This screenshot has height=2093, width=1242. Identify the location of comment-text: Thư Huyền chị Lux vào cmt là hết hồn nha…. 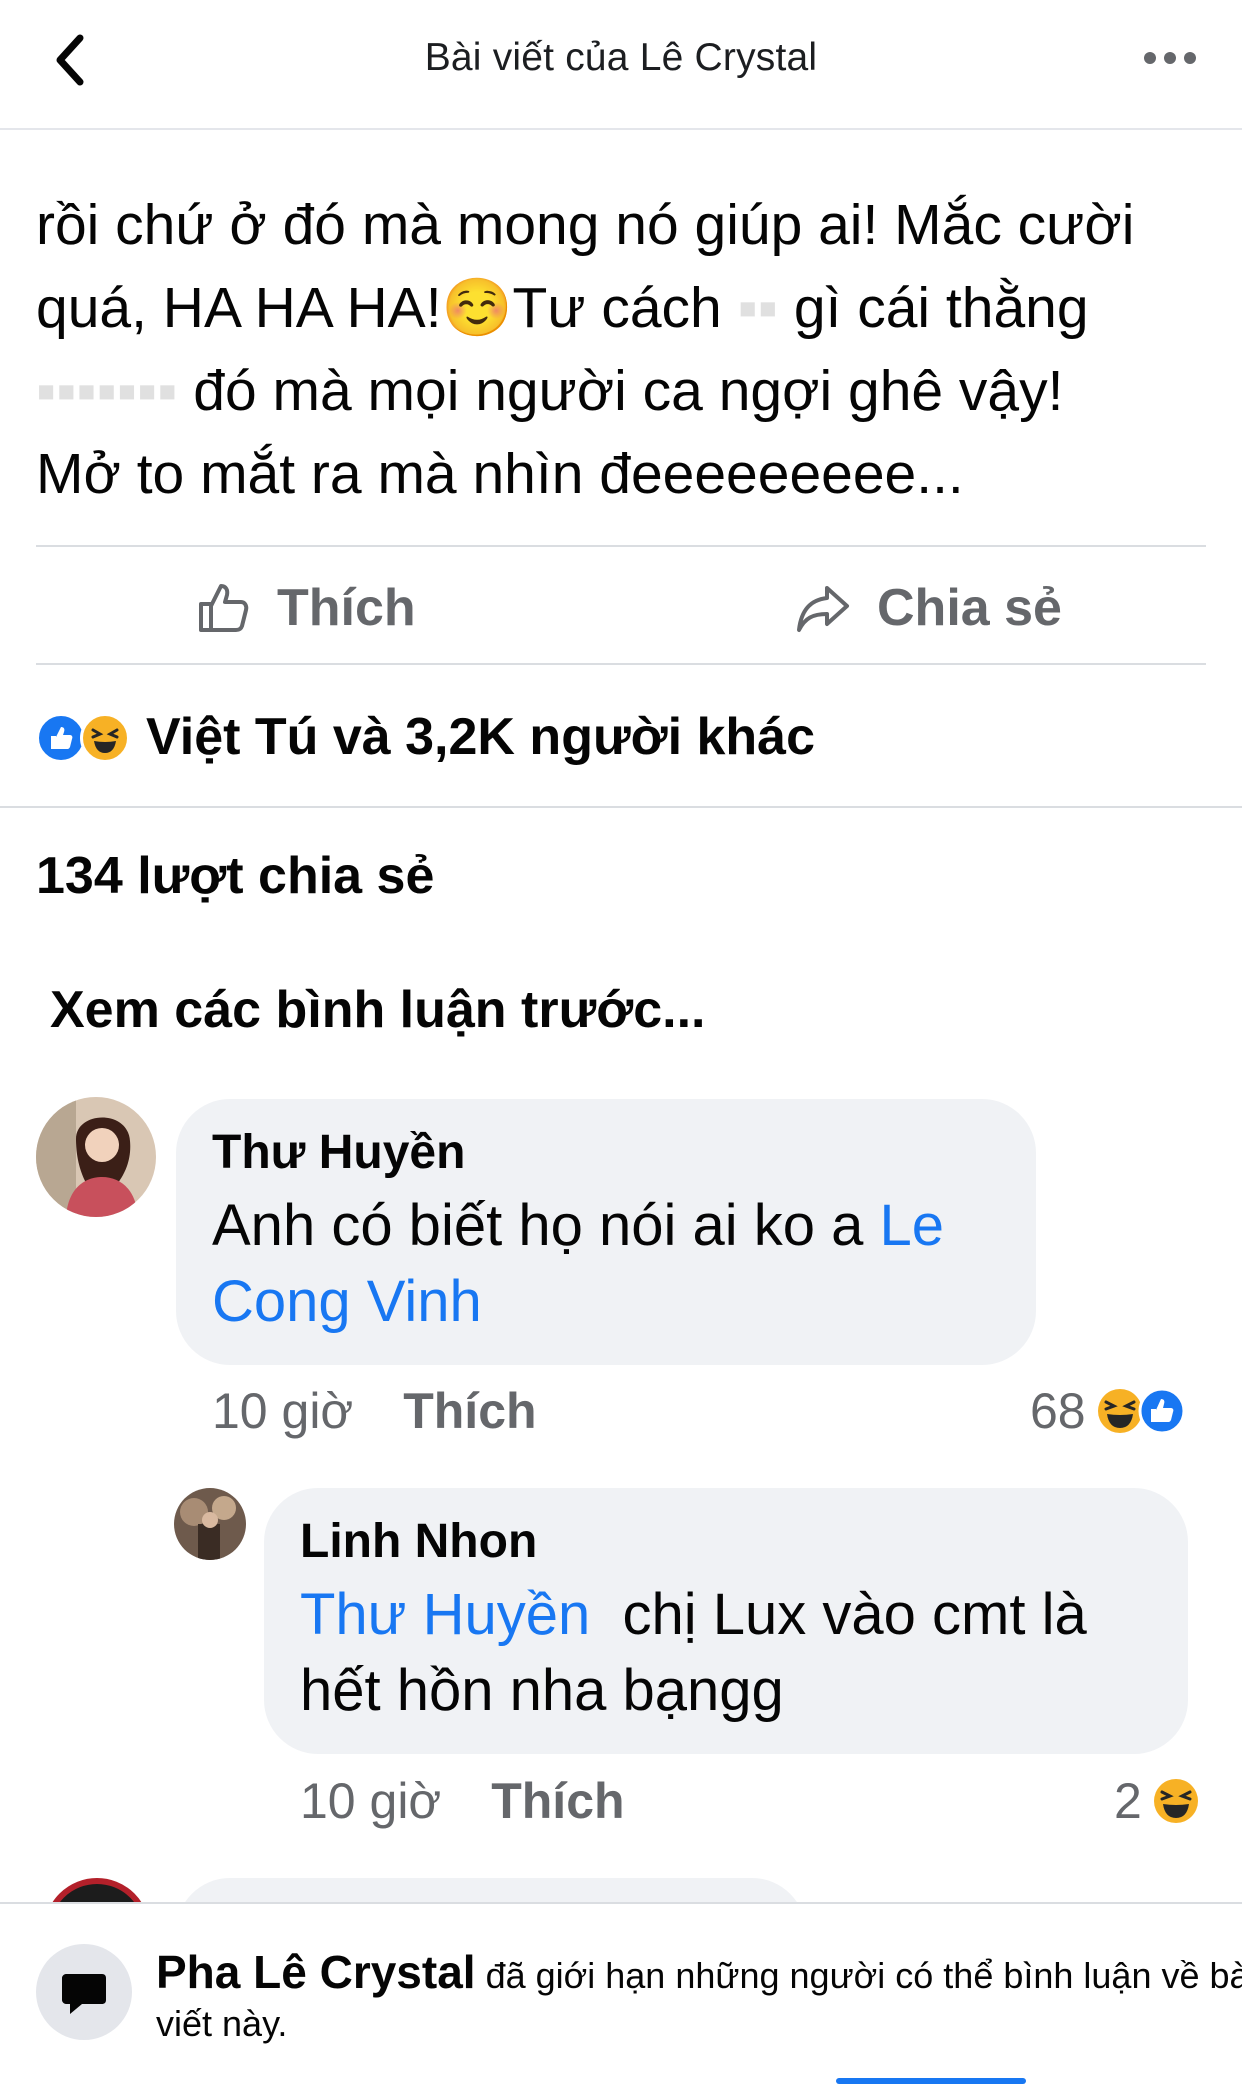
(693, 1652).